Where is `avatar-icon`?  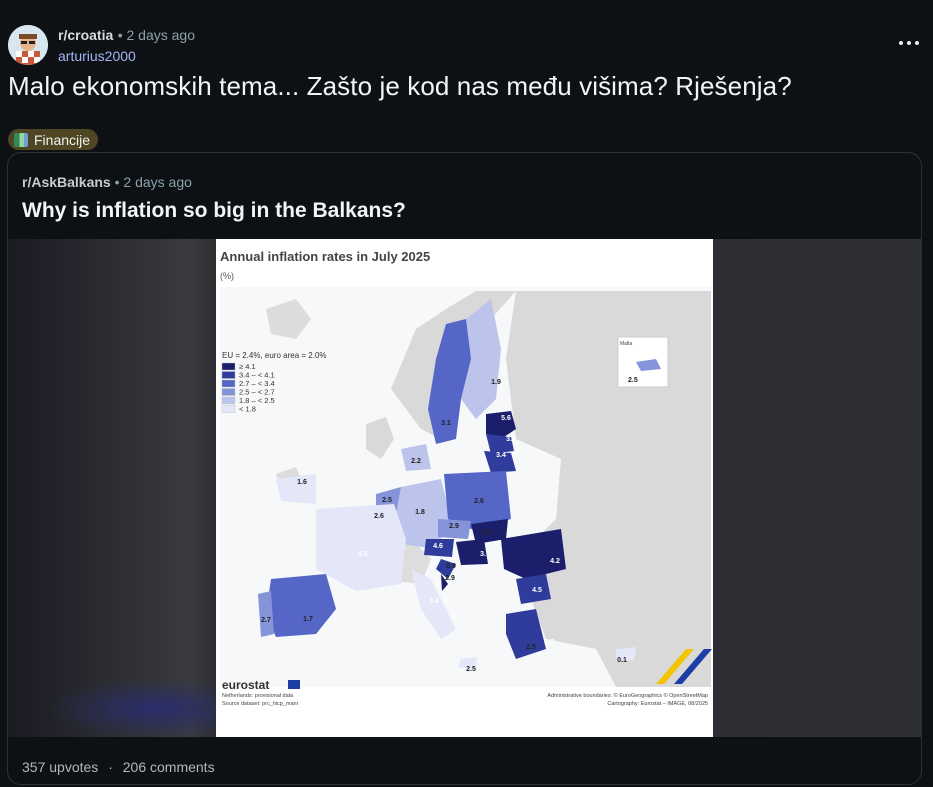
avatar-icon is located at coordinates (28, 45).